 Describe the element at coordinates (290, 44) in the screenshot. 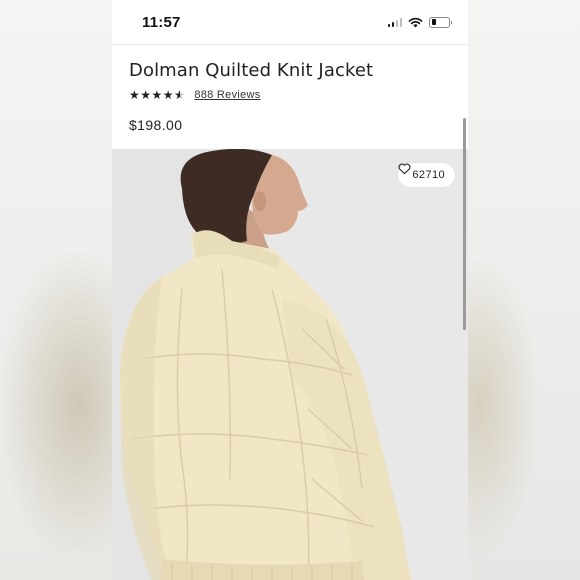

I see `header-divider` at that location.